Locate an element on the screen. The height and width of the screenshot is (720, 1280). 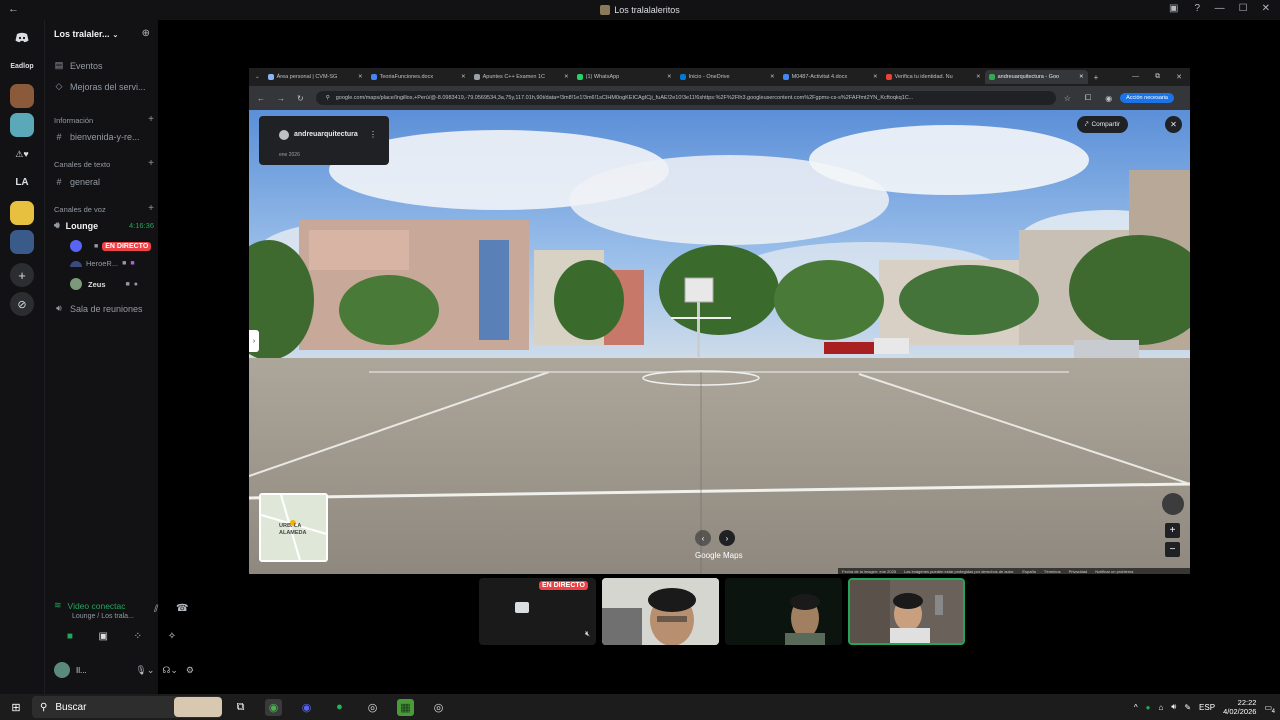
server-eadlop: Eadlop is located at coordinates (22, 66).